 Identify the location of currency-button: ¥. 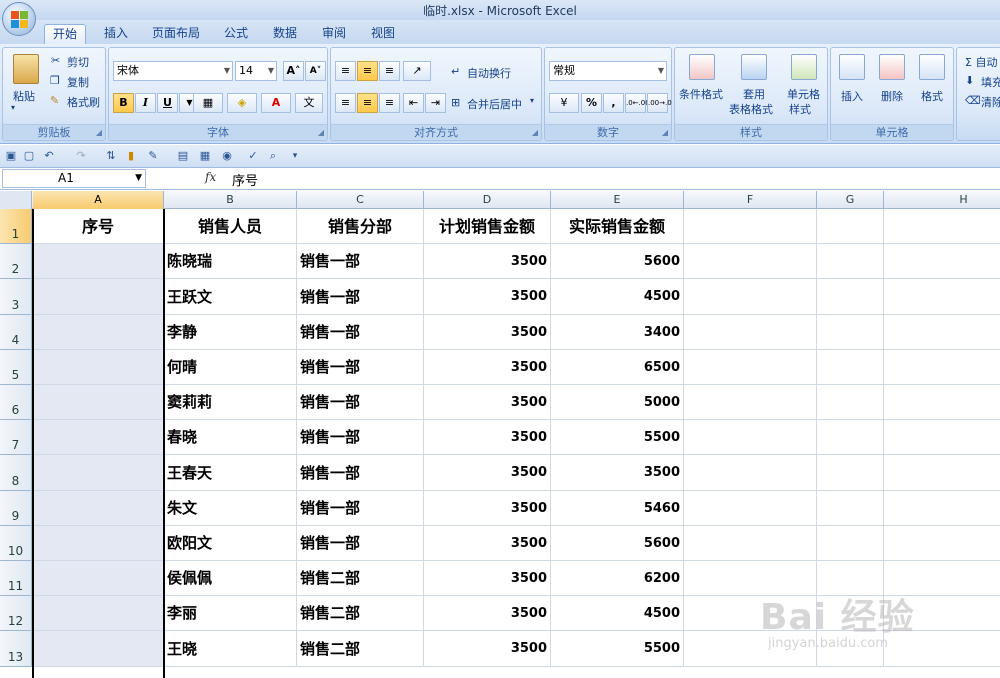
(564, 103).